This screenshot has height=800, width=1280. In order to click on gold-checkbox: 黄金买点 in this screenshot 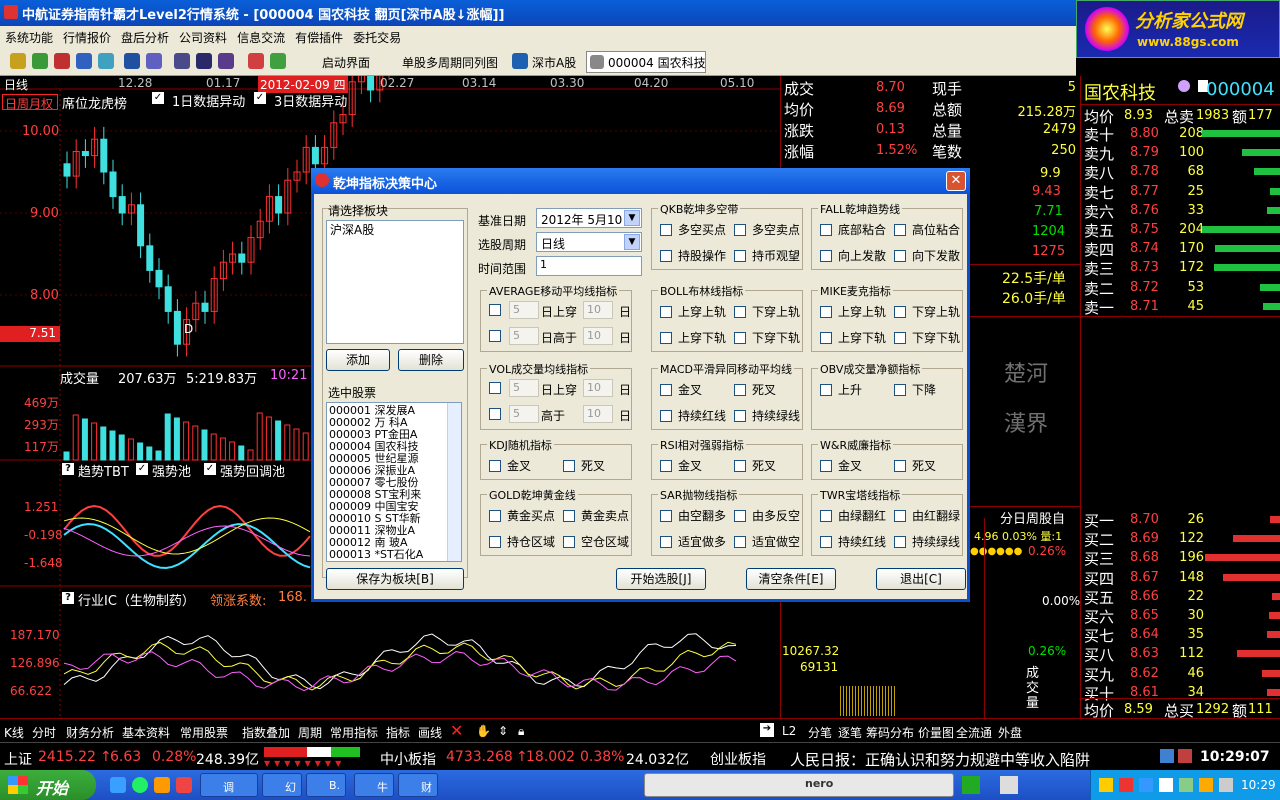, I will do `click(522, 515)`.